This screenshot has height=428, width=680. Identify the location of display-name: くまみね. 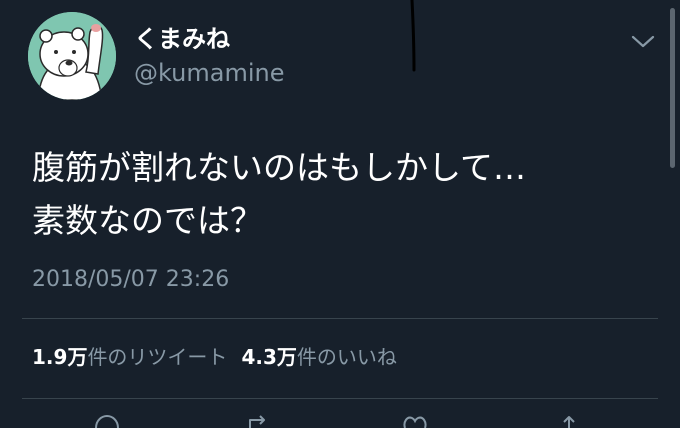
(182, 39).